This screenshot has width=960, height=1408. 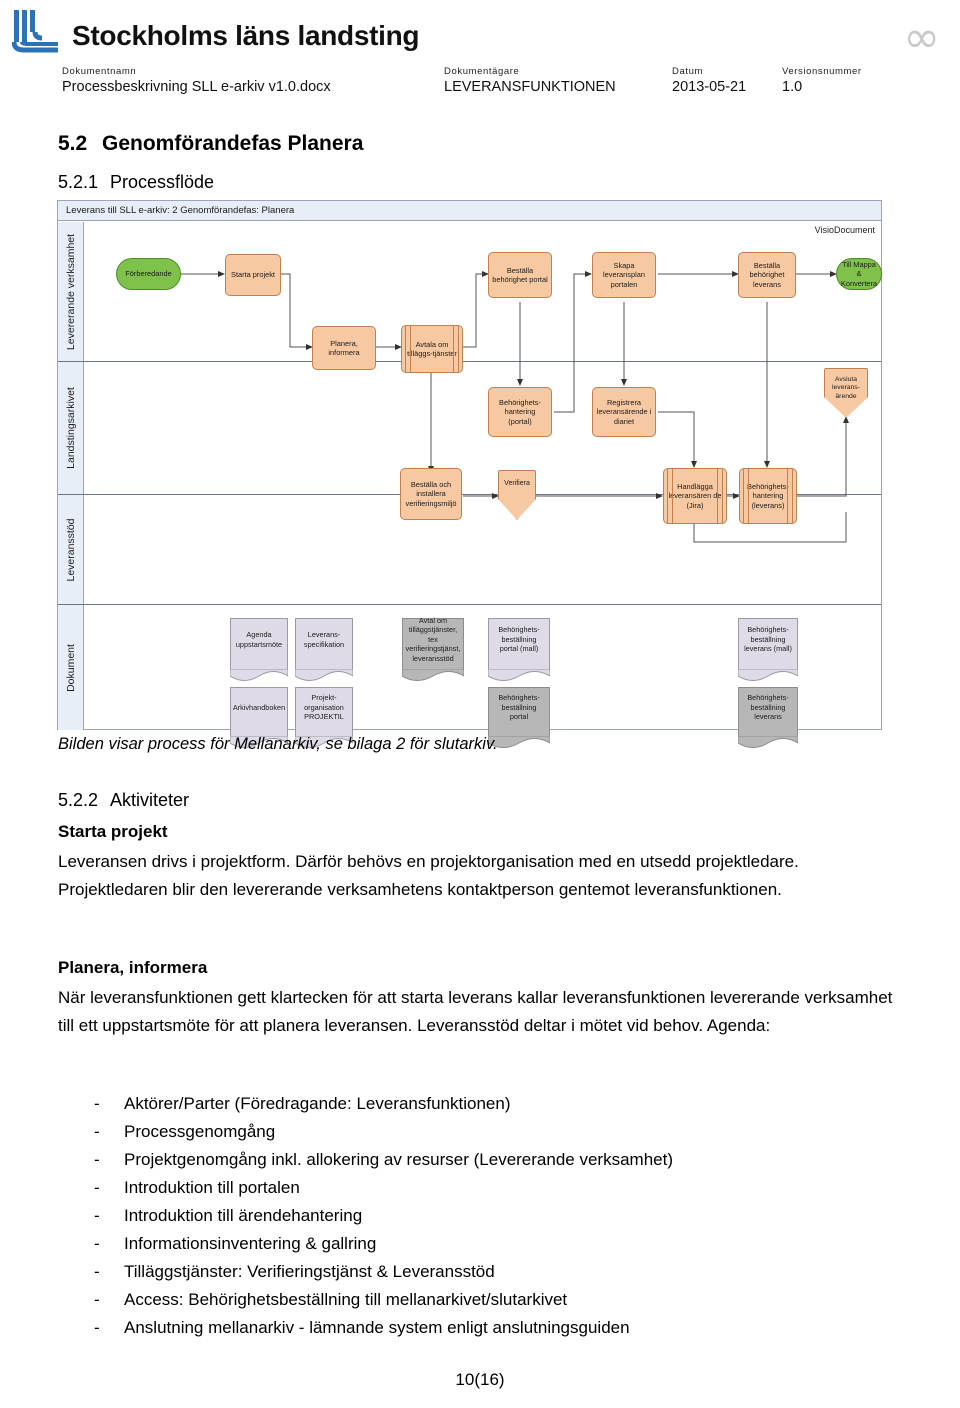 I want to click on node-registrera-leveransarende: Registrera leveransärende i diariet, so click(x=624, y=412).